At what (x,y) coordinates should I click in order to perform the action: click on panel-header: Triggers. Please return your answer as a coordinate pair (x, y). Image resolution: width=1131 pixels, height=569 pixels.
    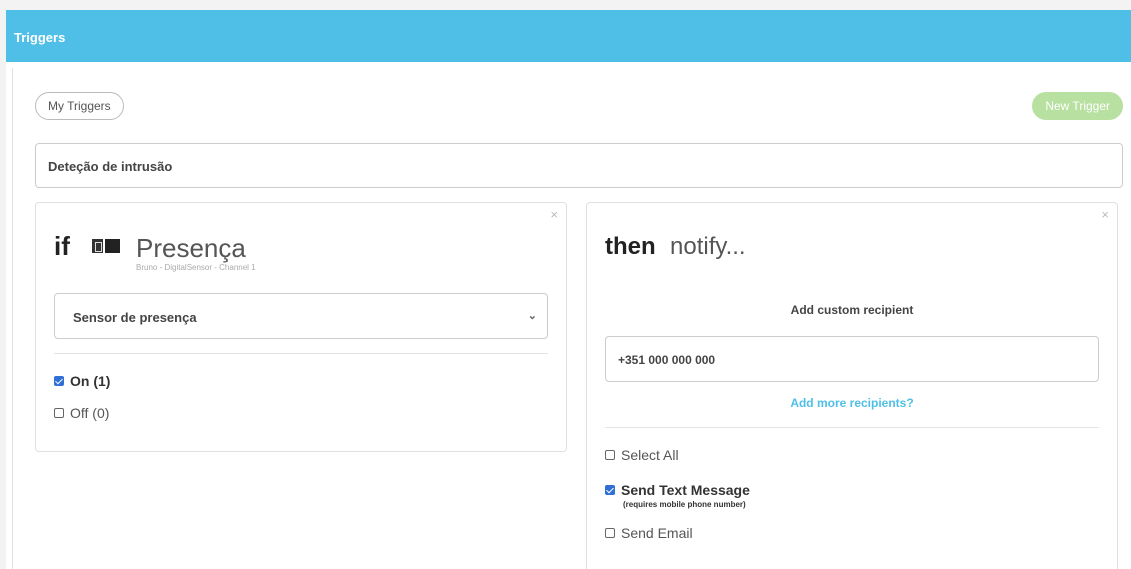
    Looking at the image, I should click on (568, 36).